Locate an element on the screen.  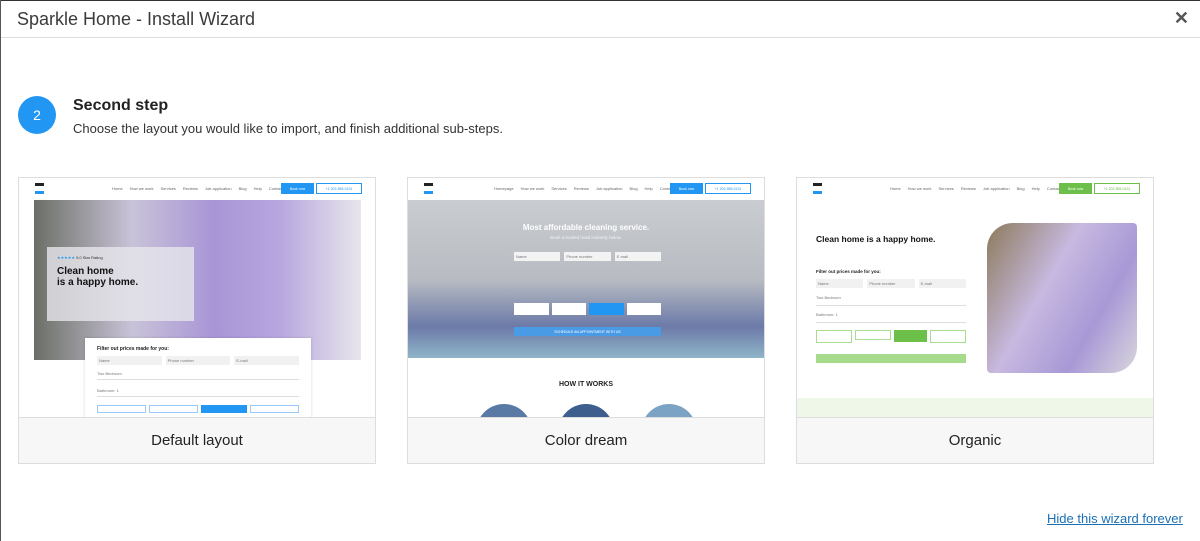
step-title: Second step is located at coordinates (121, 105).